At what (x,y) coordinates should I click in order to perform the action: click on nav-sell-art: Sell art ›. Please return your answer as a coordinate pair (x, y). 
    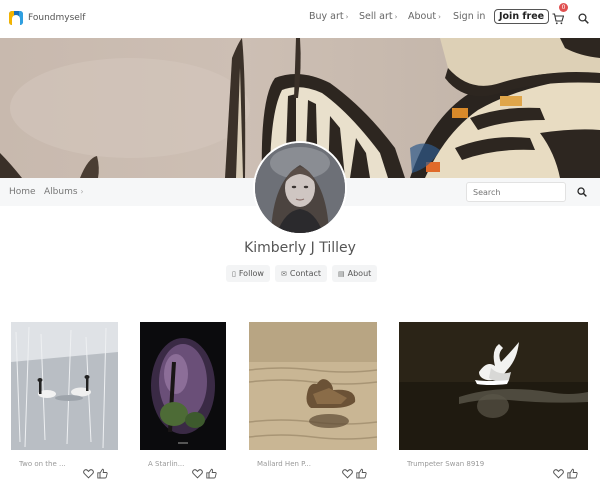
    Looking at the image, I should click on (378, 16).